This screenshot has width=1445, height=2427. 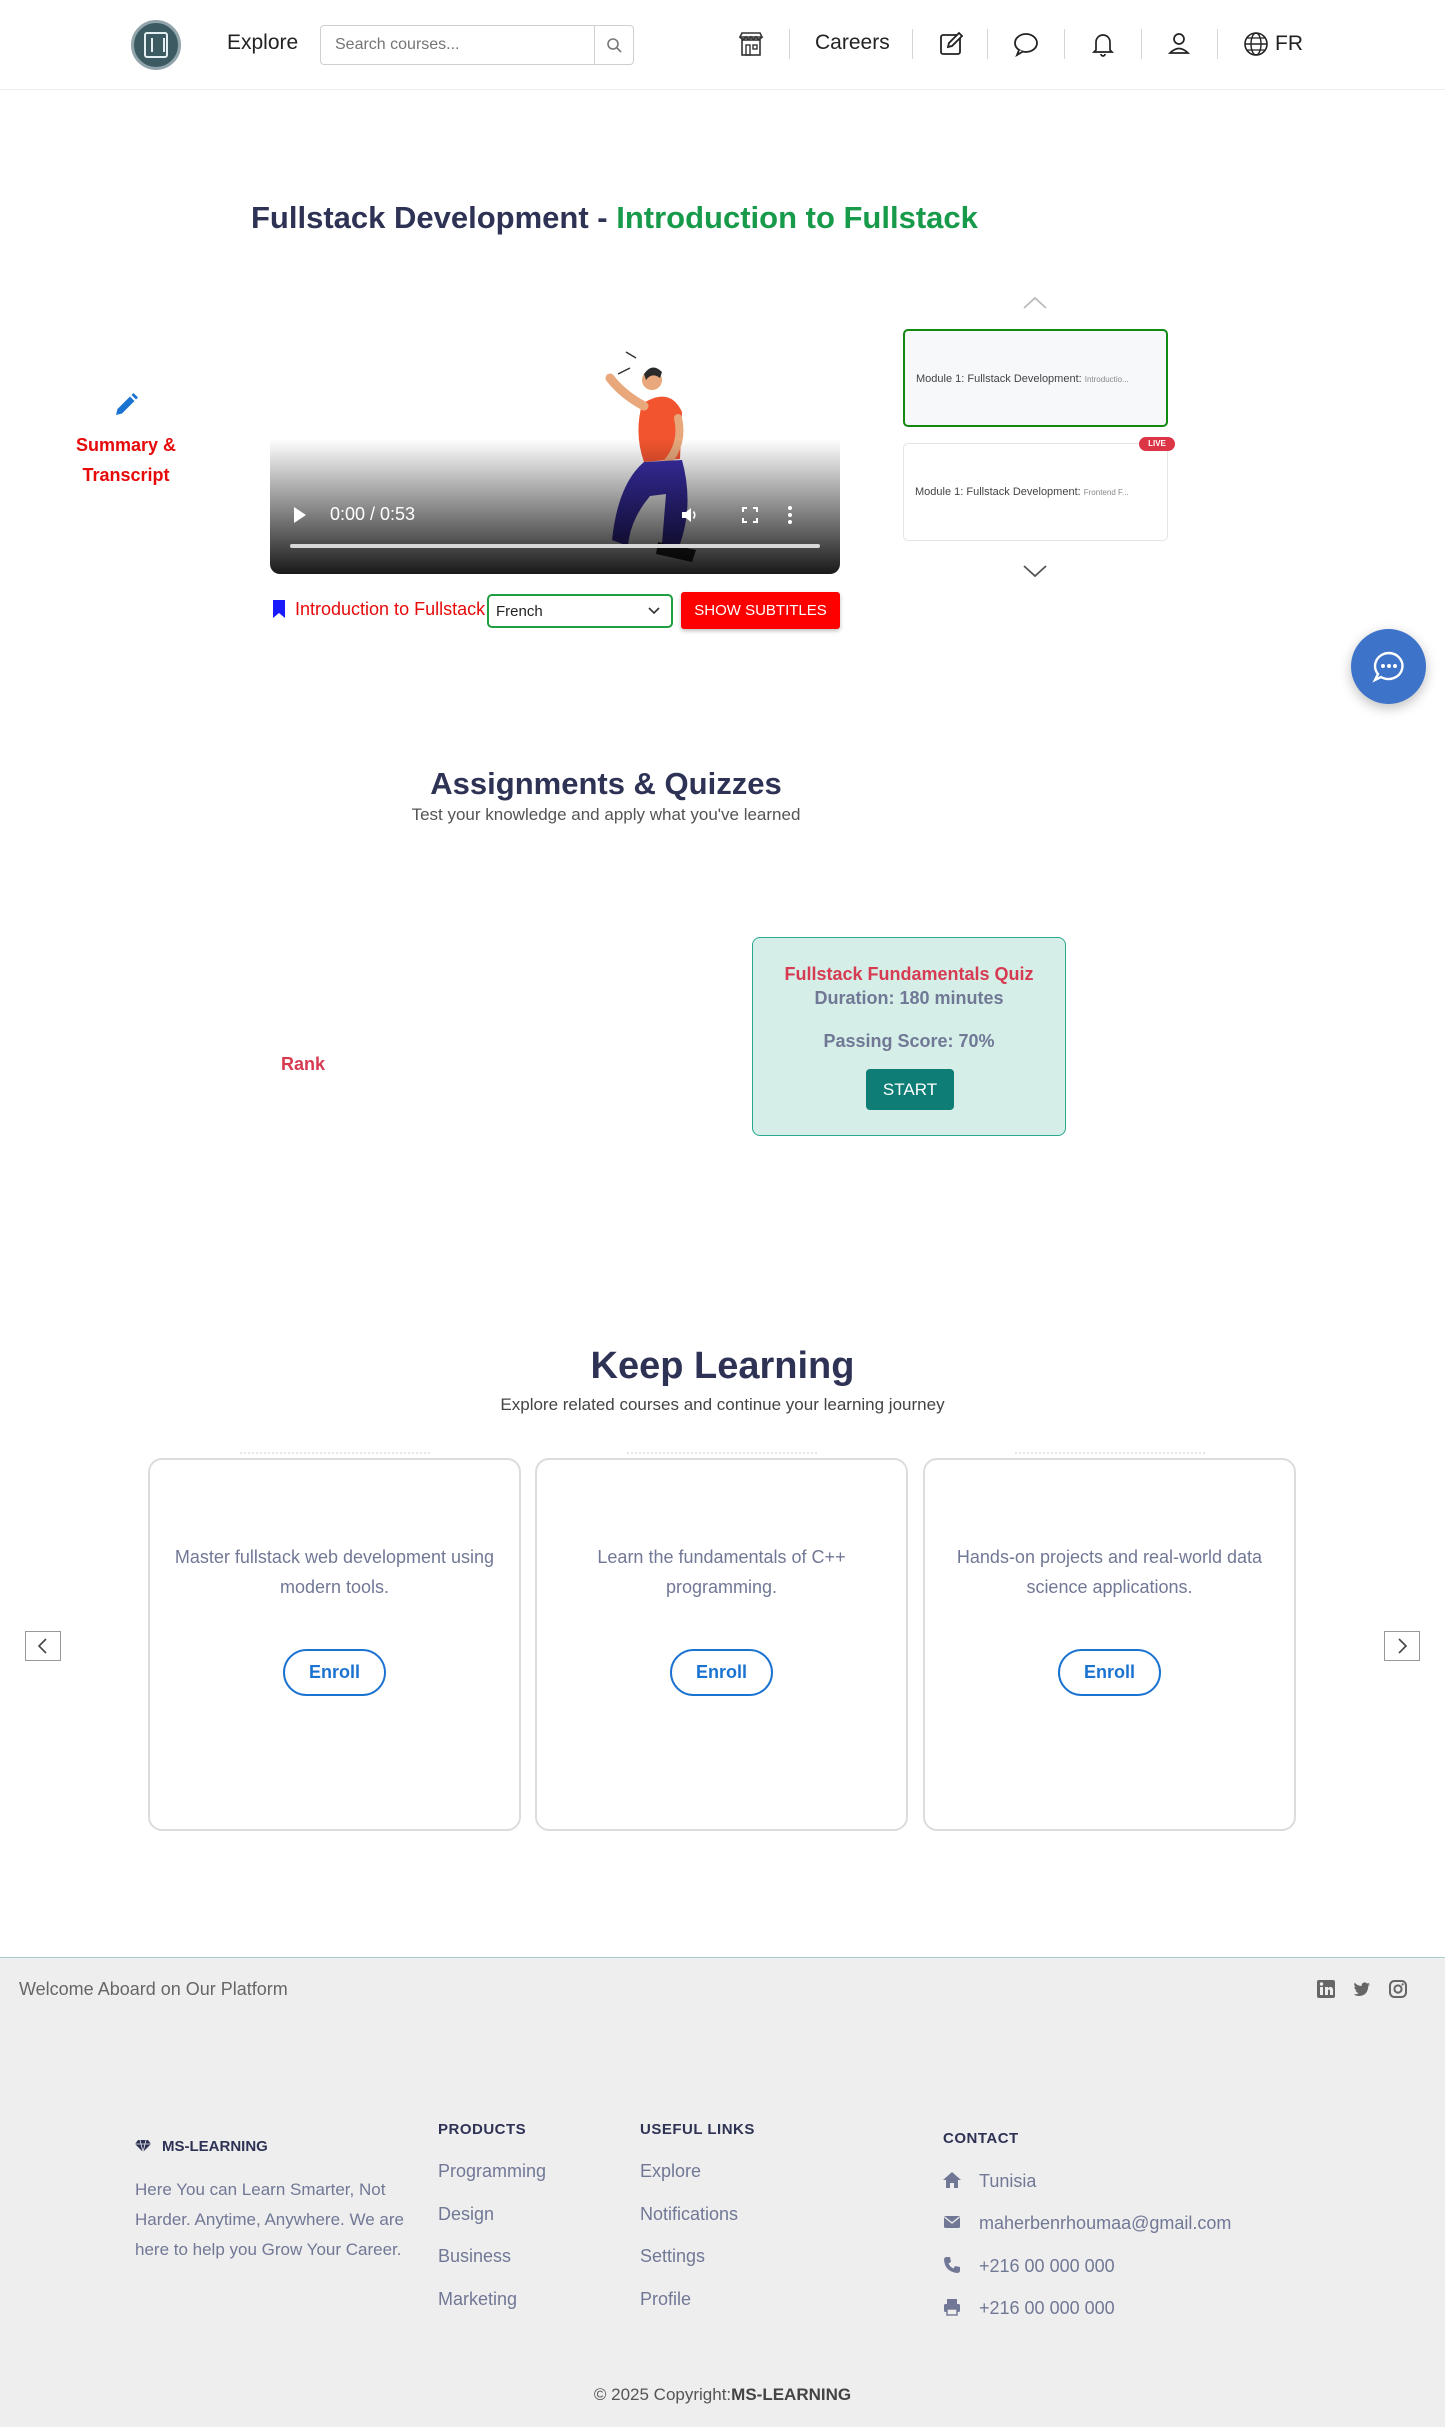 What do you see at coordinates (952, 2222) in the screenshot?
I see `envelope-icon` at bounding box center [952, 2222].